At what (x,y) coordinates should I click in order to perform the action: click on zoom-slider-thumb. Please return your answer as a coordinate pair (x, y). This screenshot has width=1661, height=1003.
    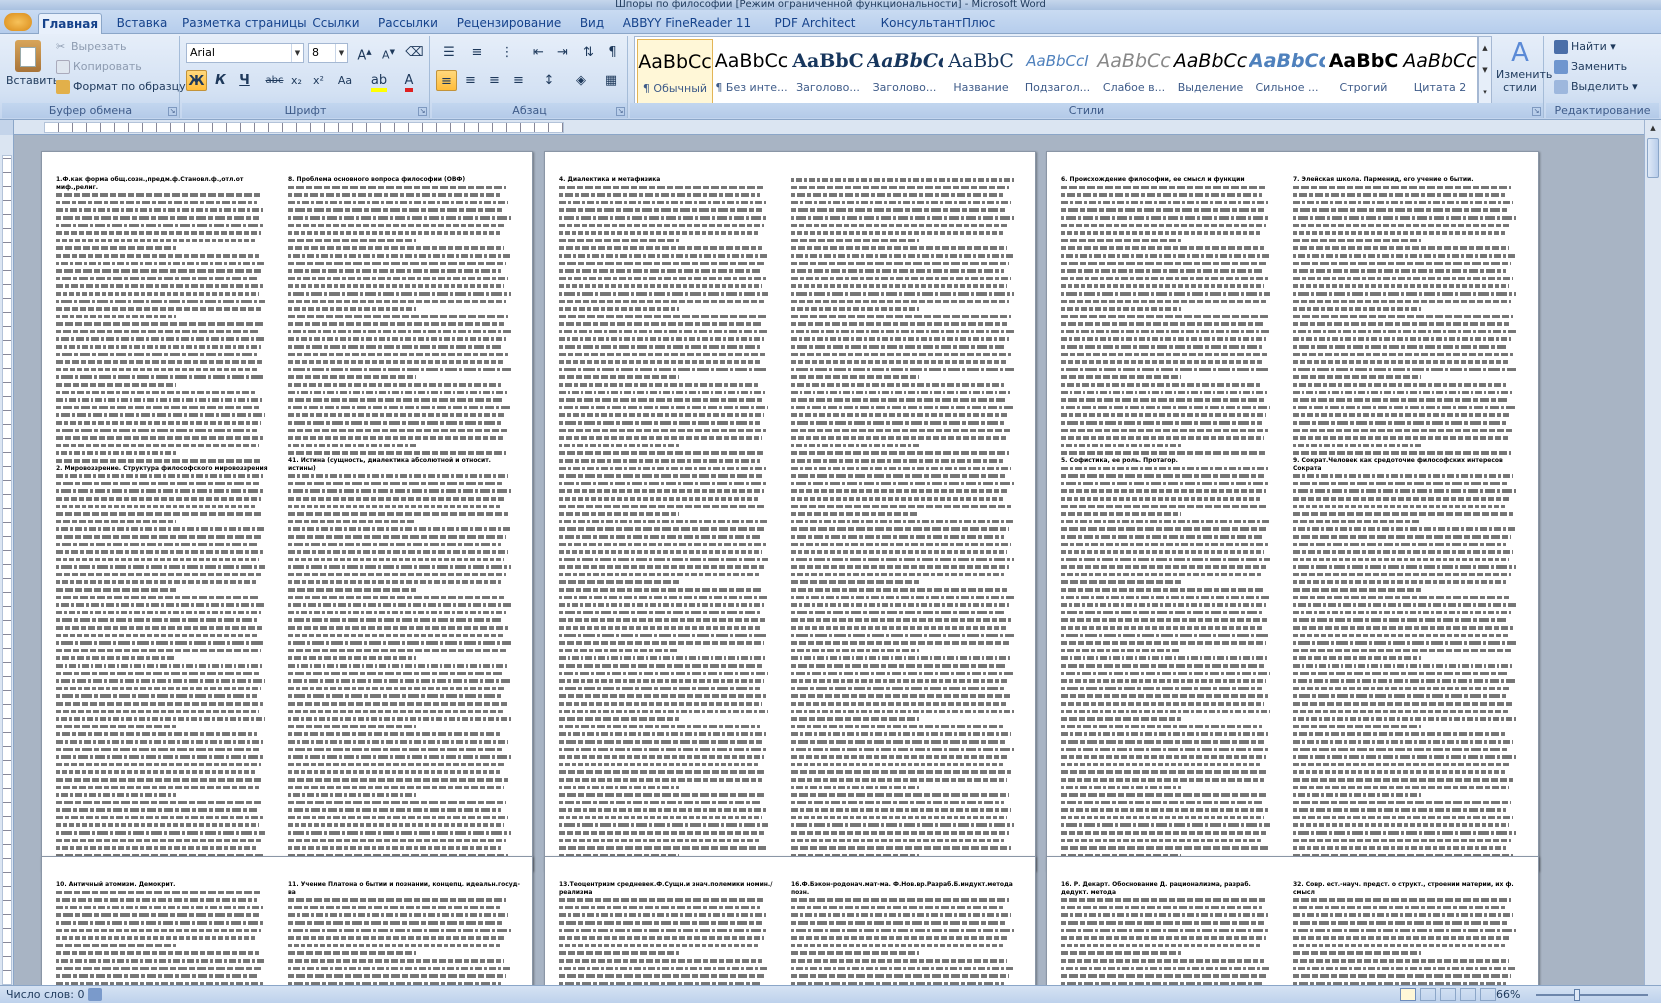
    Looking at the image, I should click on (1577, 995).